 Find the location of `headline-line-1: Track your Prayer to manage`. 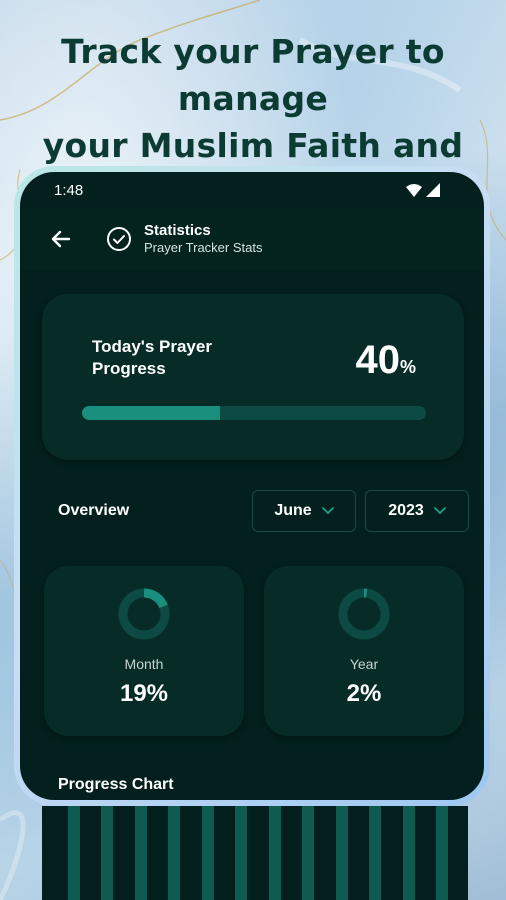

headline-line-1: Track your Prayer to manage is located at coordinates (253, 75).